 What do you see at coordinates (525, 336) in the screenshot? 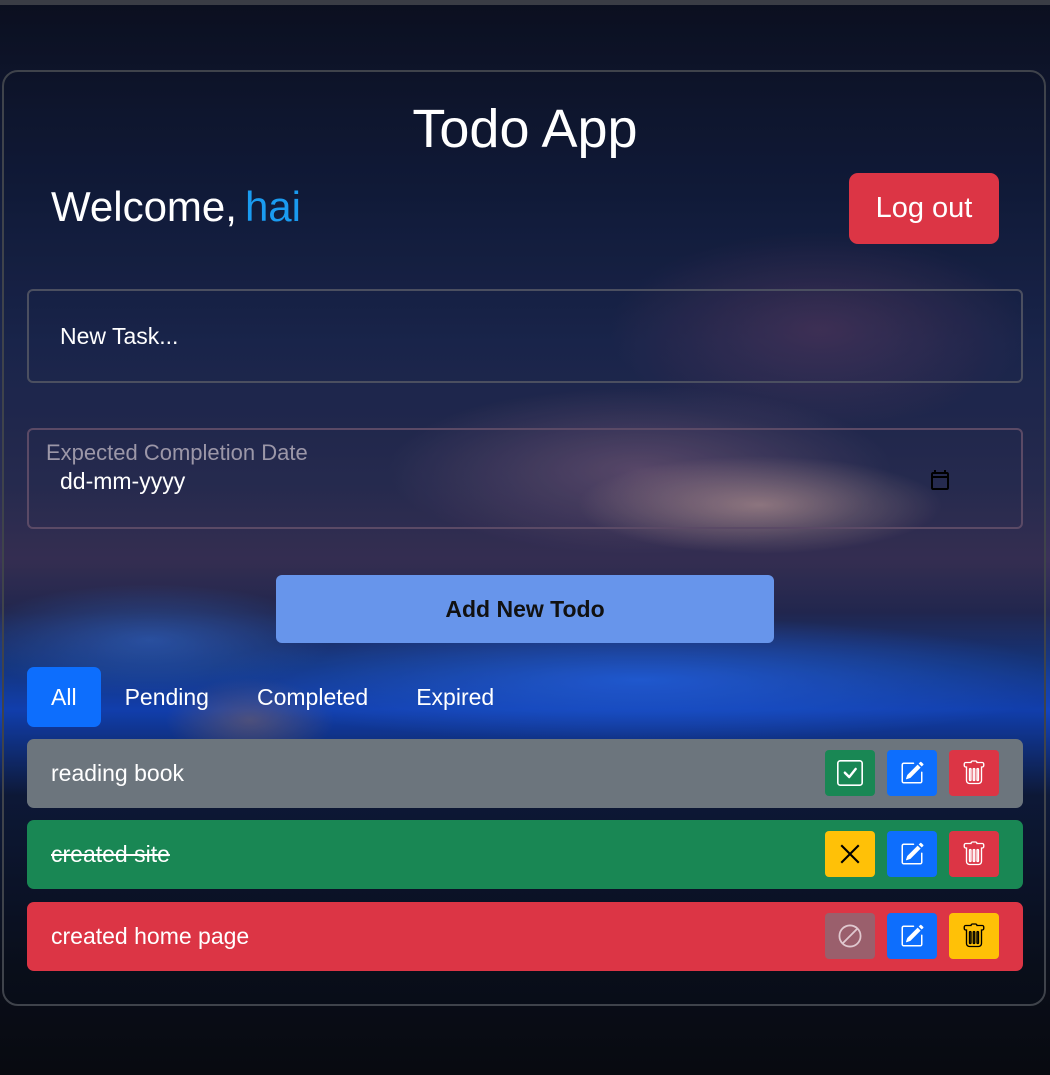
I see `new-task-input` at bounding box center [525, 336].